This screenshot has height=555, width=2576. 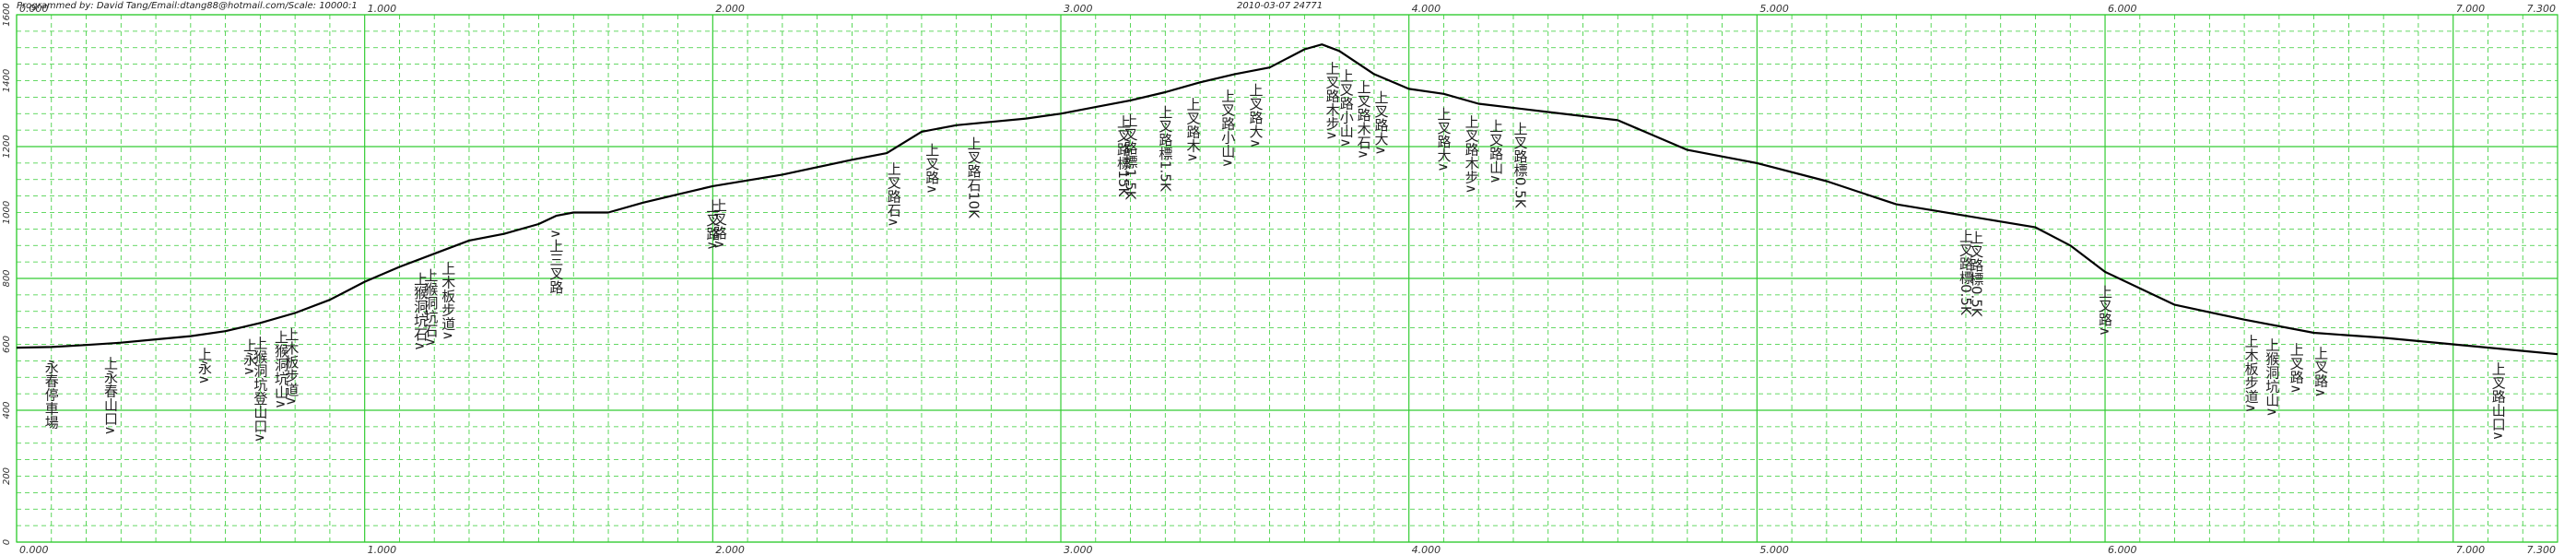 I want to click on x-tick-label-top: 7.300, so click(x=2542, y=9).